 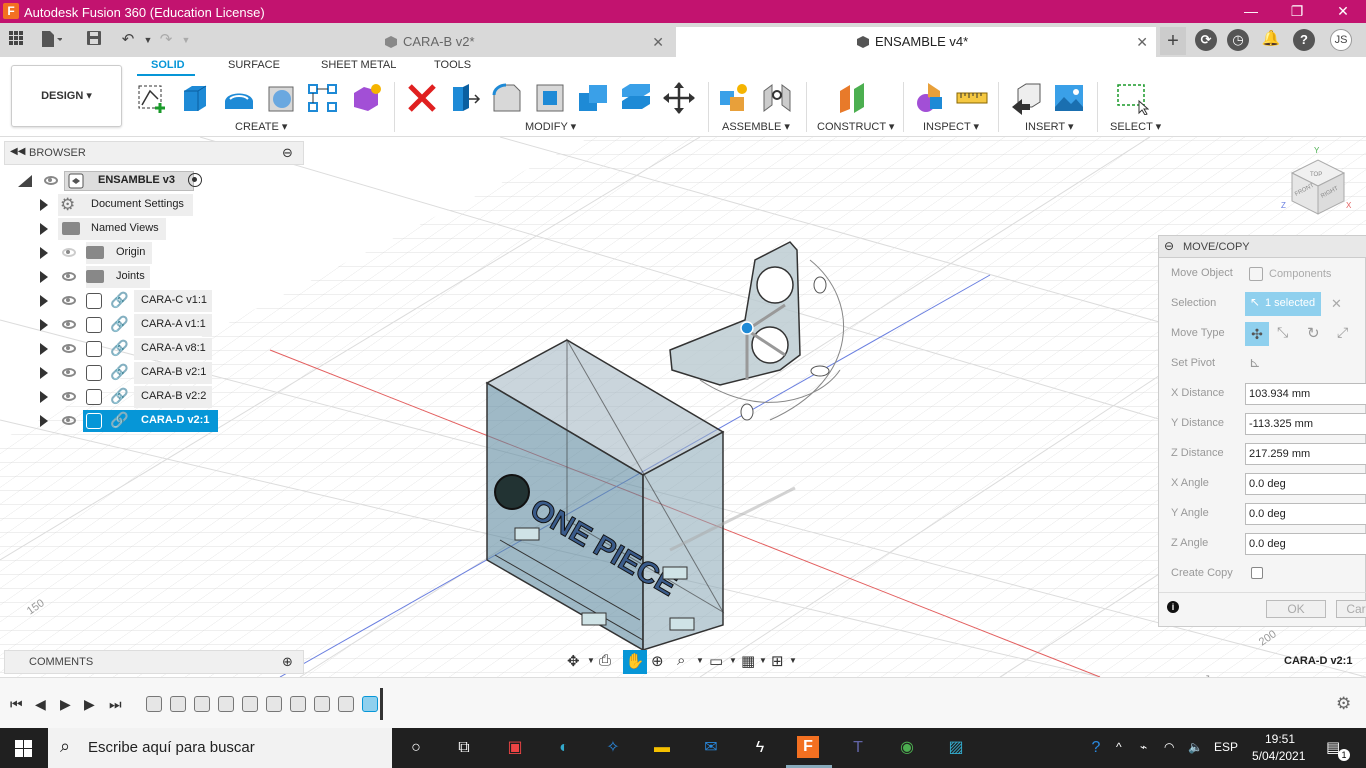 What do you see at coordinates (793, 660) in the screenshot?
I see `viewports-dropdown-icon: ▼` at bounding box center [793, 660].